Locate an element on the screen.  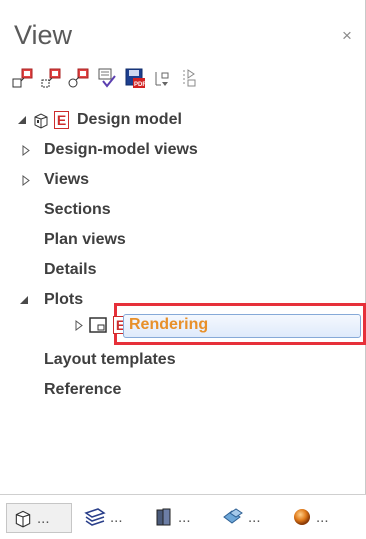
sort-icon is located at coordinates (163, 78).